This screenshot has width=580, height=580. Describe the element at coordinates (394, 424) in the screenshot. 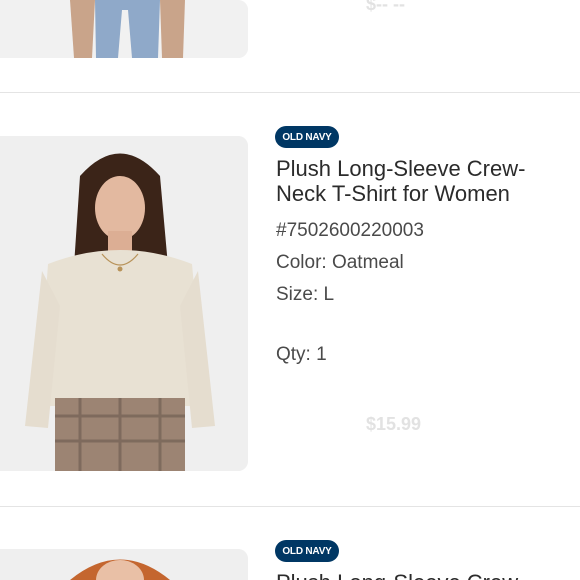

I see `faded-price: $15.99` at that location.